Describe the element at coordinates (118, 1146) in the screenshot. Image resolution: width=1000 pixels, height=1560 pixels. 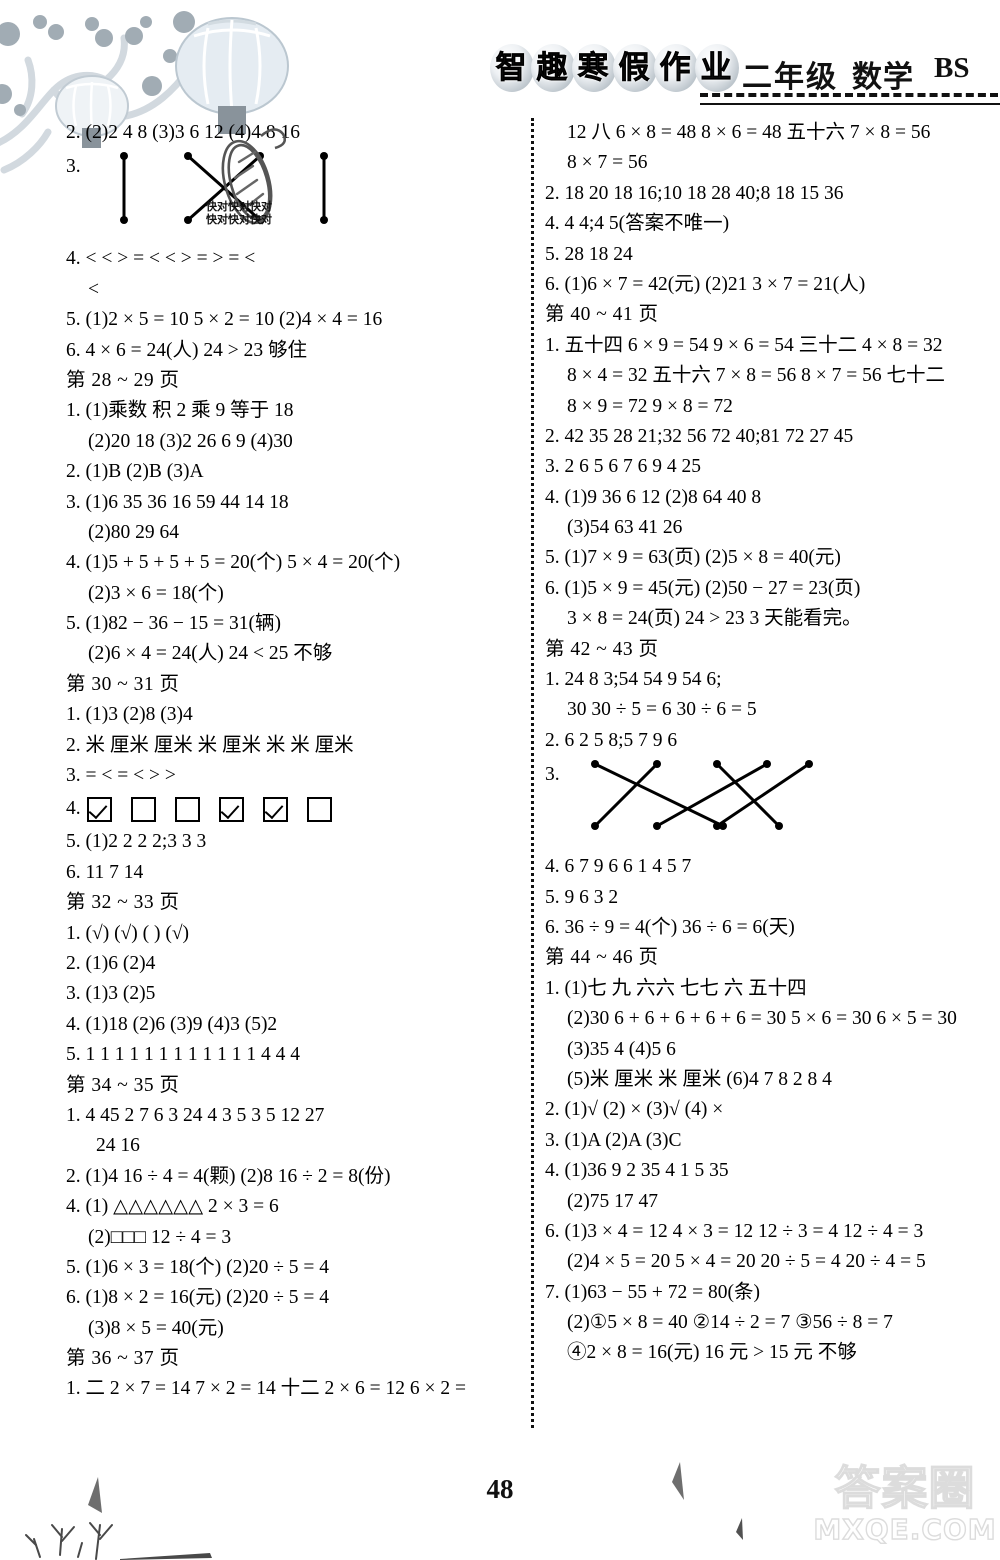
I see `answer-line: 24 16` at that location.